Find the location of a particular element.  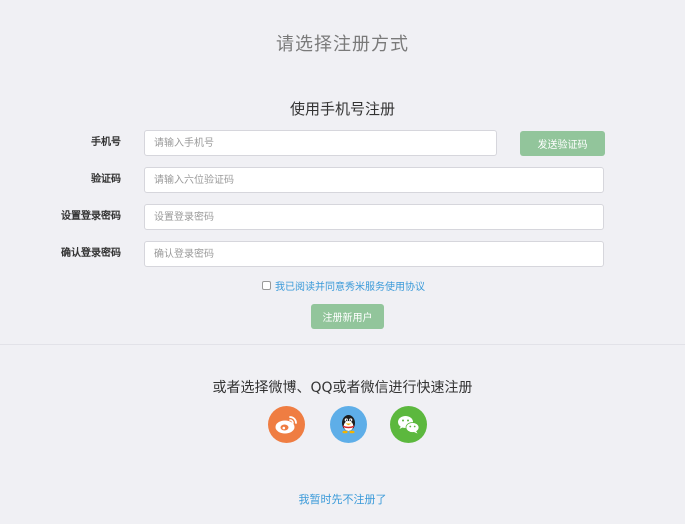

confirm-password-input is located at coordinates (374, 254).